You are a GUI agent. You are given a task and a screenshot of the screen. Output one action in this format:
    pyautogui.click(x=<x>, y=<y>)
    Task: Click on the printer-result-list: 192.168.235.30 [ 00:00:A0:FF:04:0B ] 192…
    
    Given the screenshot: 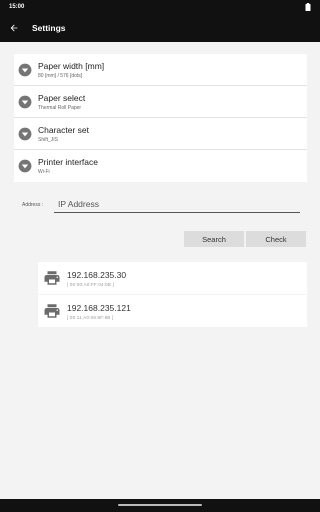 What is the action you would take?
    pyautogui.click(x=172, y=295)
    